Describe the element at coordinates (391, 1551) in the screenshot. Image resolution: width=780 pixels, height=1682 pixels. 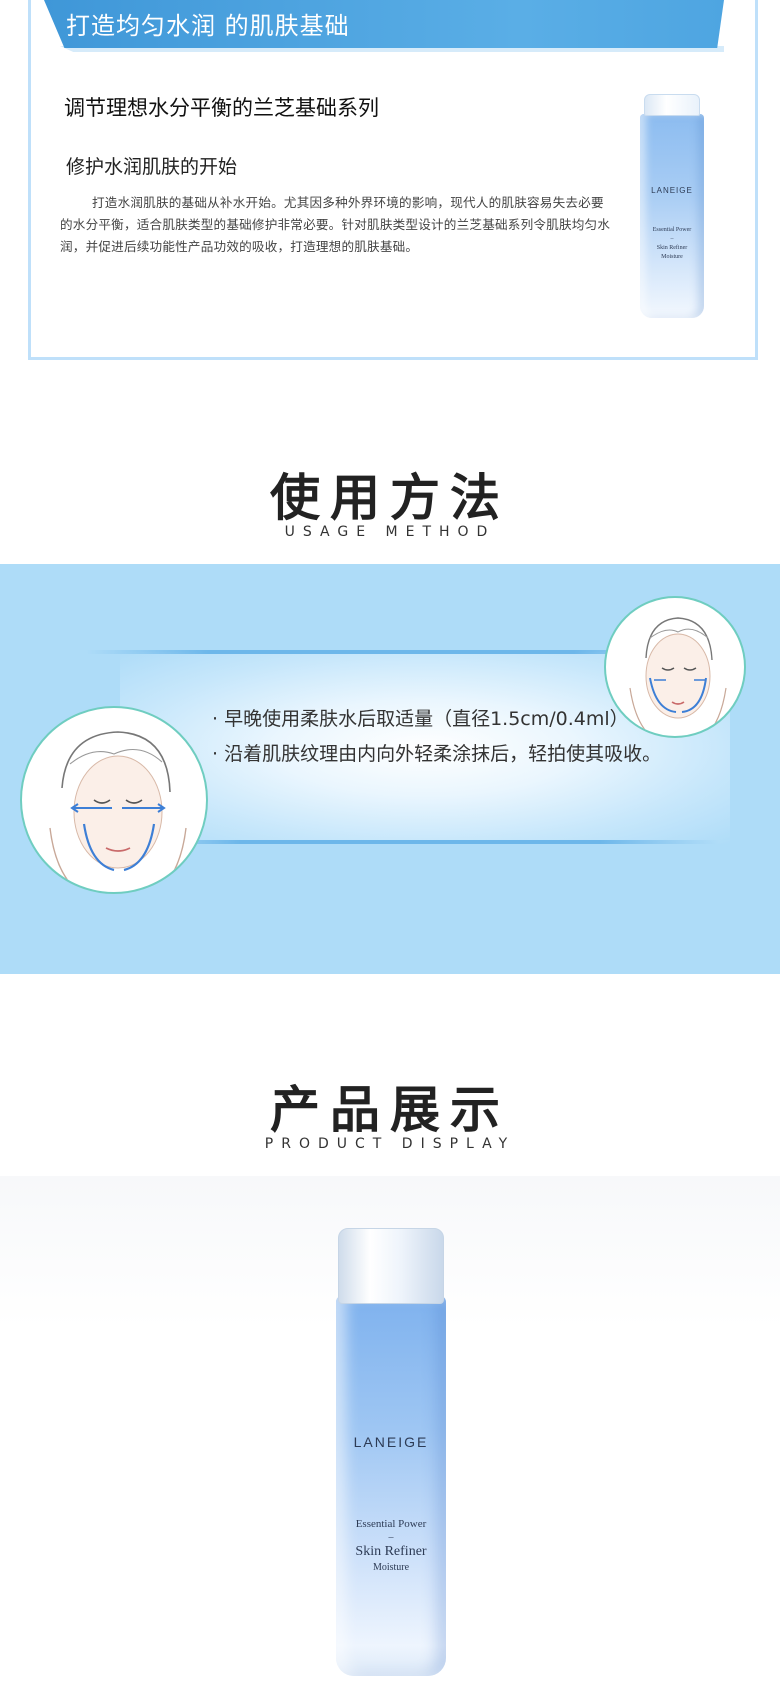
I see `large-bottle-line2: Skin Refiner` at that location.